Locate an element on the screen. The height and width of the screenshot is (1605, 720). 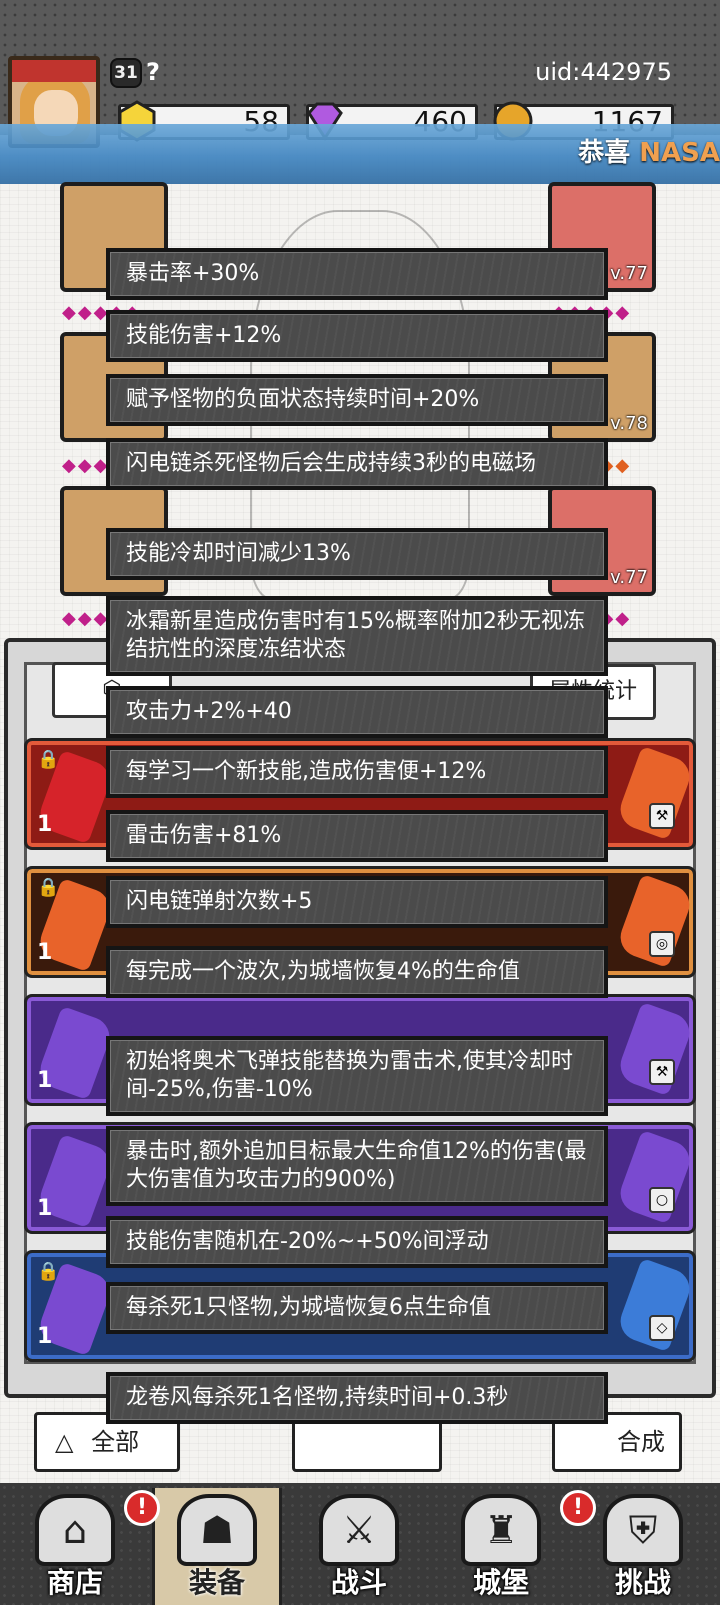
affix-tooltip: 冰霜新星造成伤害时有15%概率附加2秒无视冻结抗性的深度冻结状态 is located at coordinates (357, 636).